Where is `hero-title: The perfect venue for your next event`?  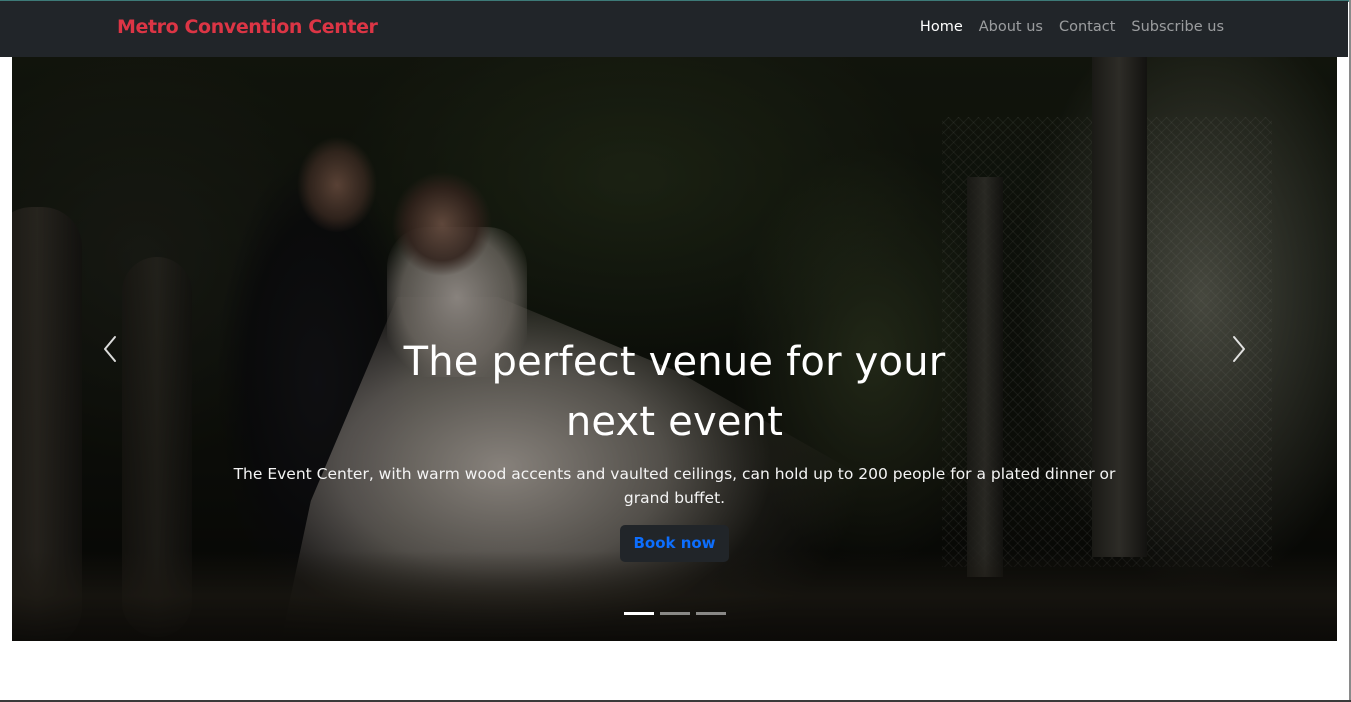 hero-title: The perfect venue for your next event is located at coordinates (675, 392).